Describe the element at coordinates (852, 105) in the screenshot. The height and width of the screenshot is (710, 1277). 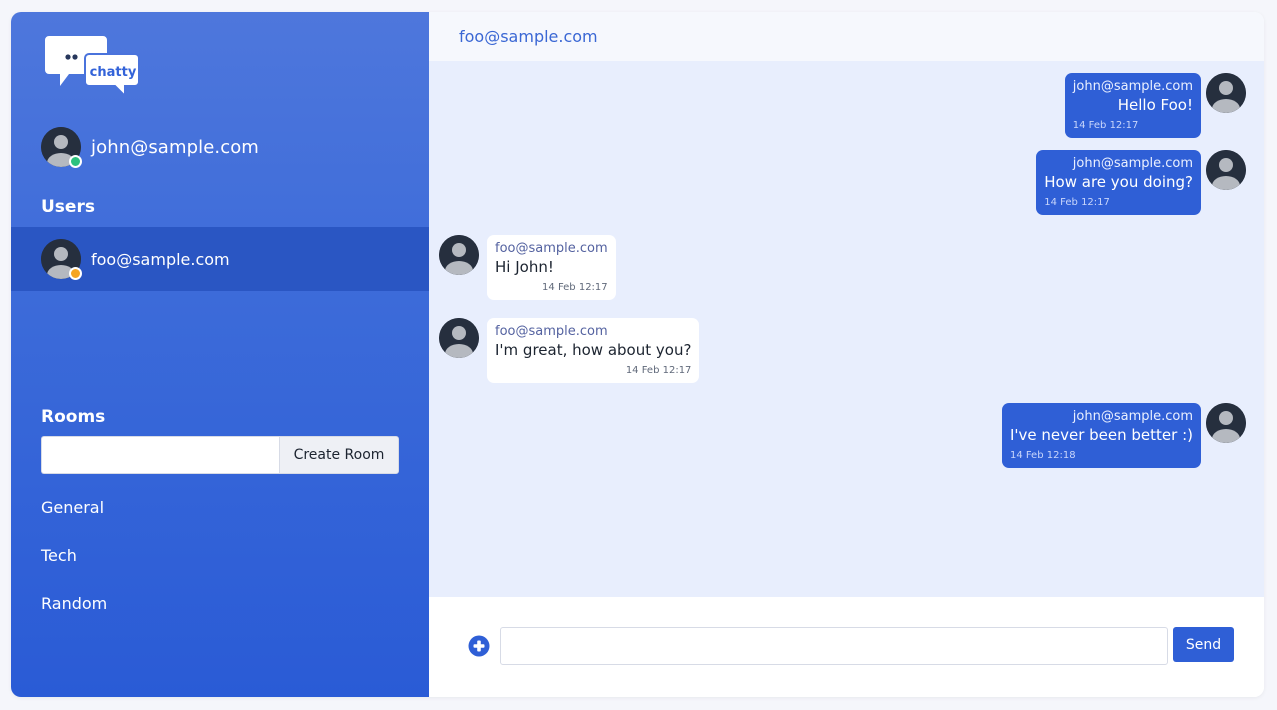
I see `message: john@sample.com Hello Foo! 14 Feb 12:17` at that location.